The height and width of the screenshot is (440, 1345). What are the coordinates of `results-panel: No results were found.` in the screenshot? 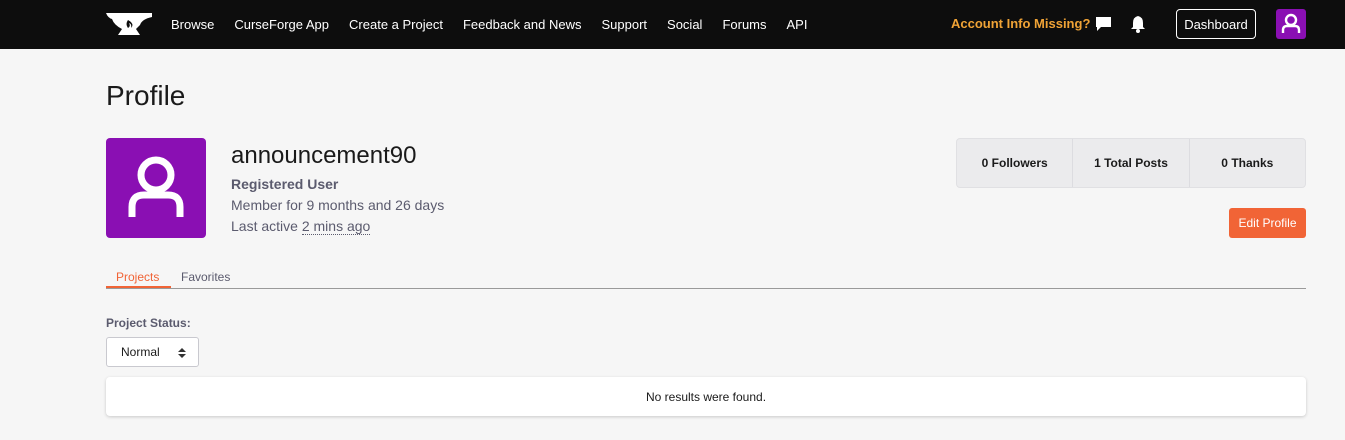 It's located at (706, 396).